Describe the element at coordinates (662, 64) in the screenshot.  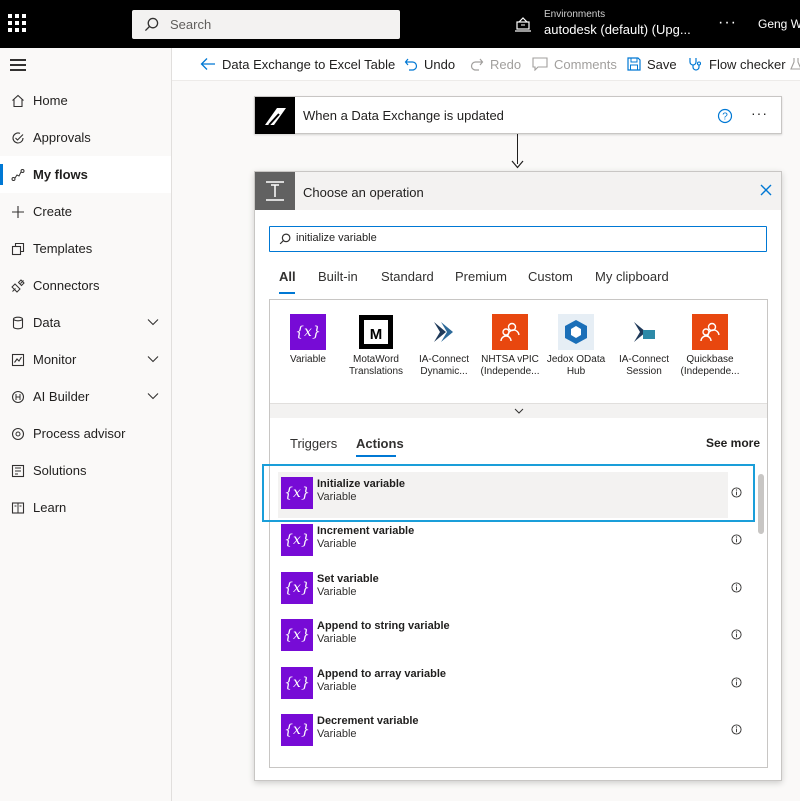
I see `save-label: Save` at that location.